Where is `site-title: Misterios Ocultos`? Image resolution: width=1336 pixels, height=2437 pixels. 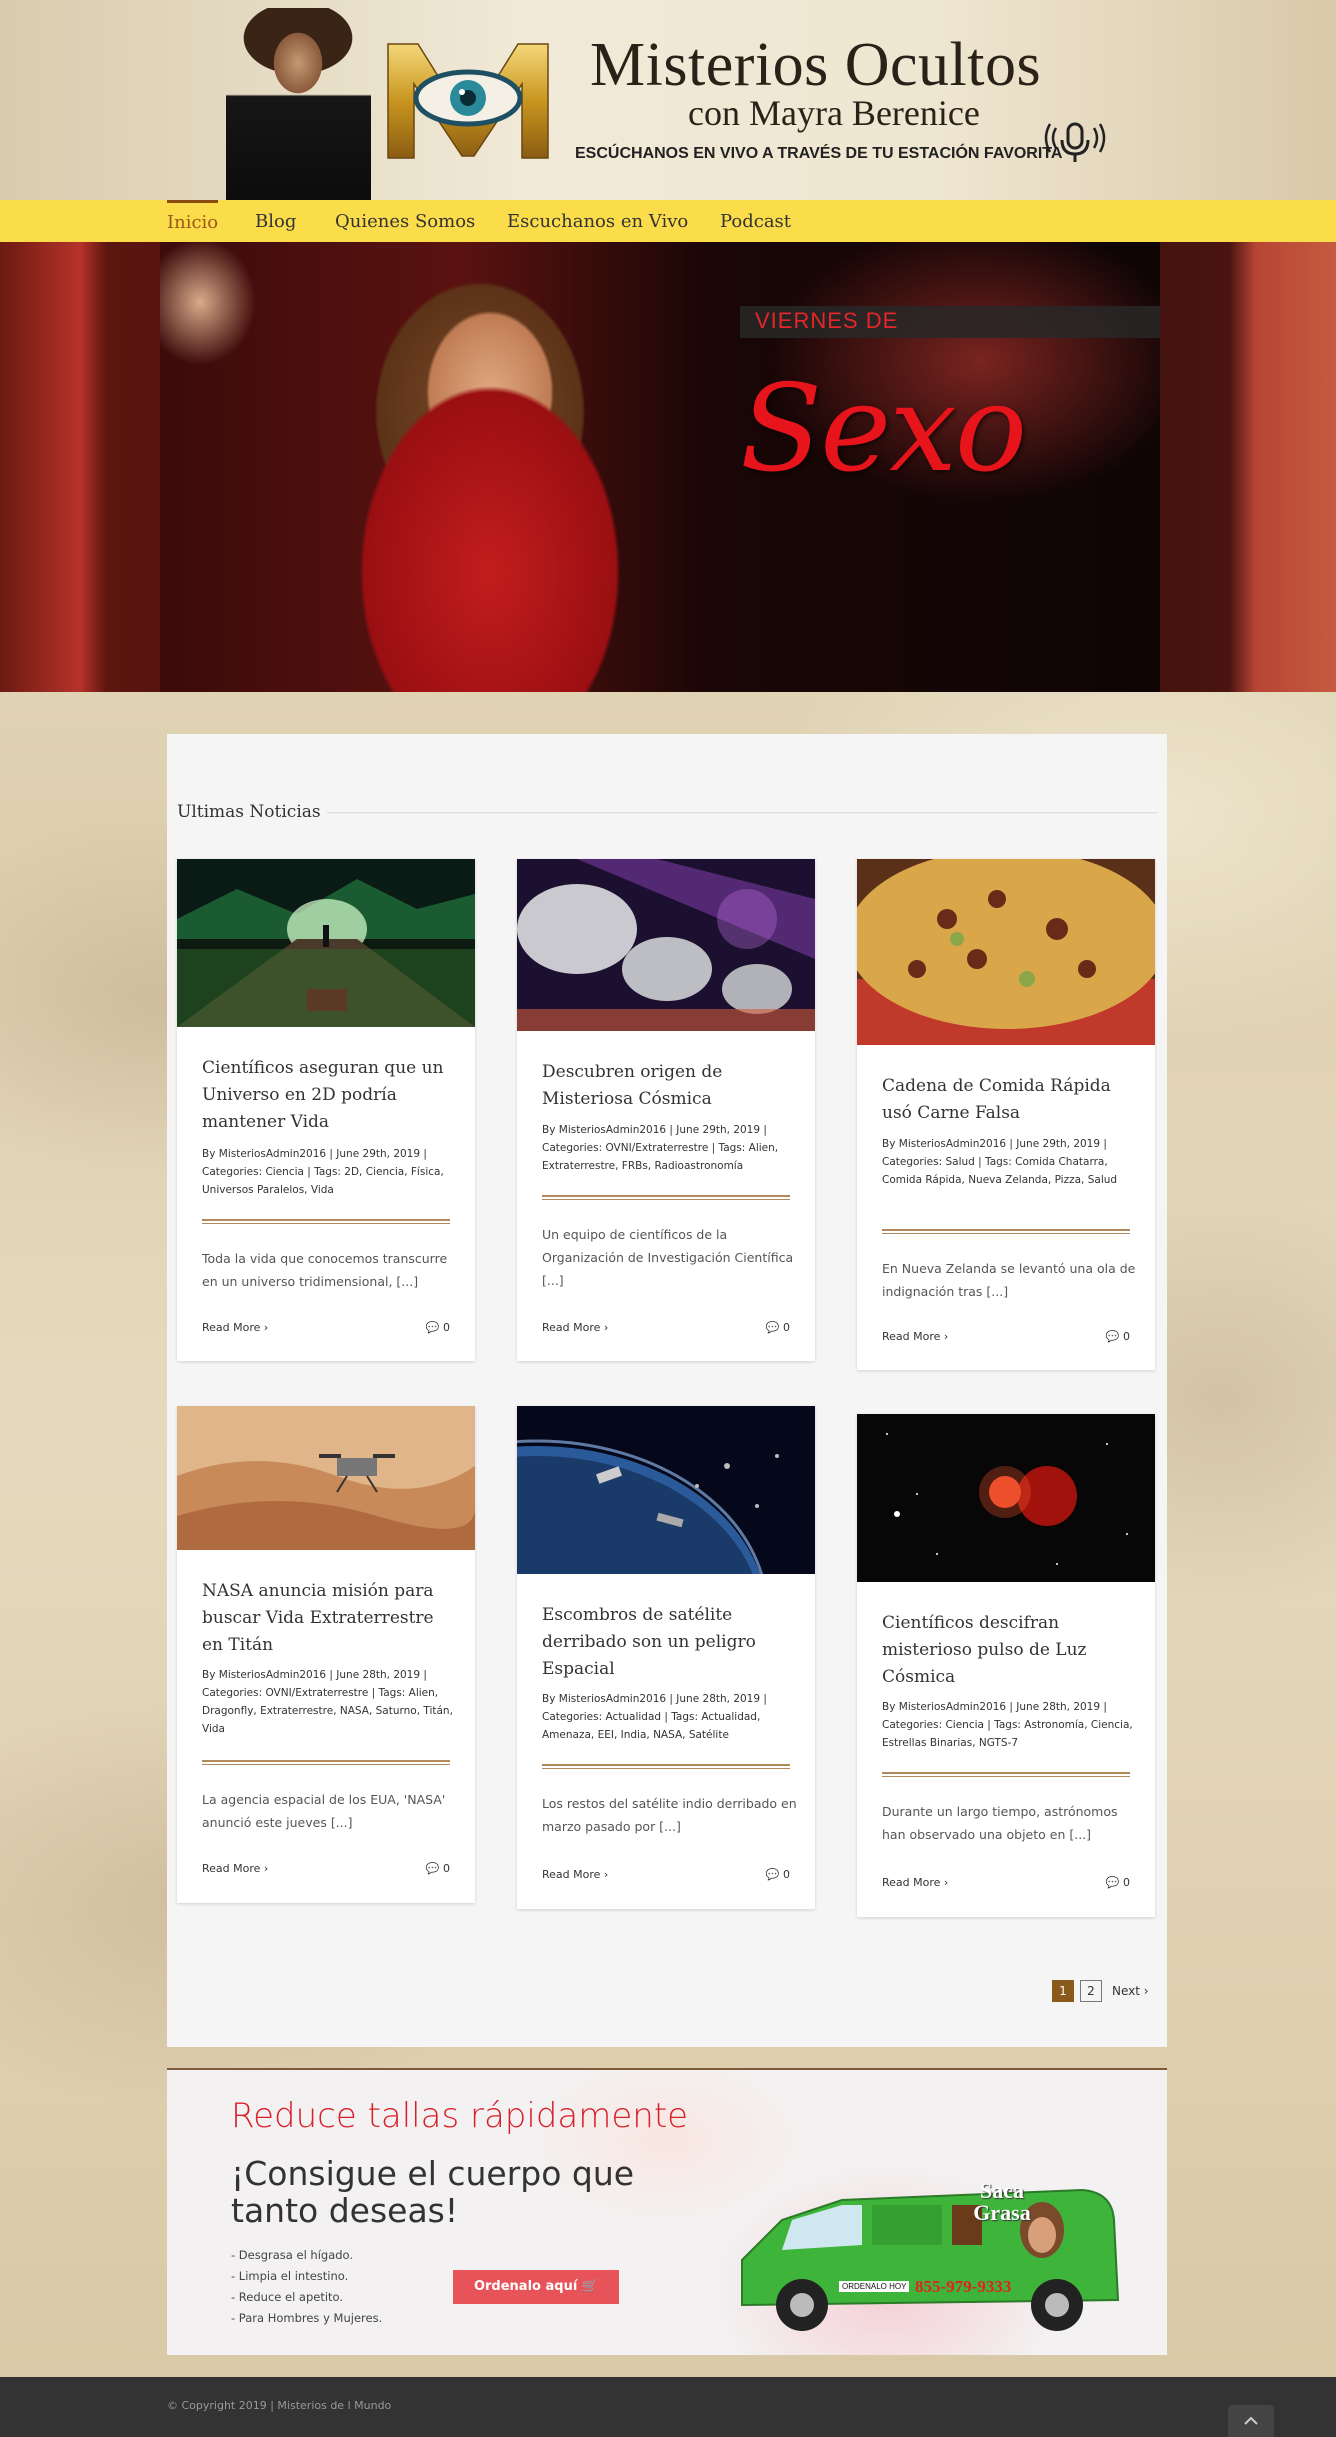 site-title: Misterios Ocultos is located at coordinates (840, 65).